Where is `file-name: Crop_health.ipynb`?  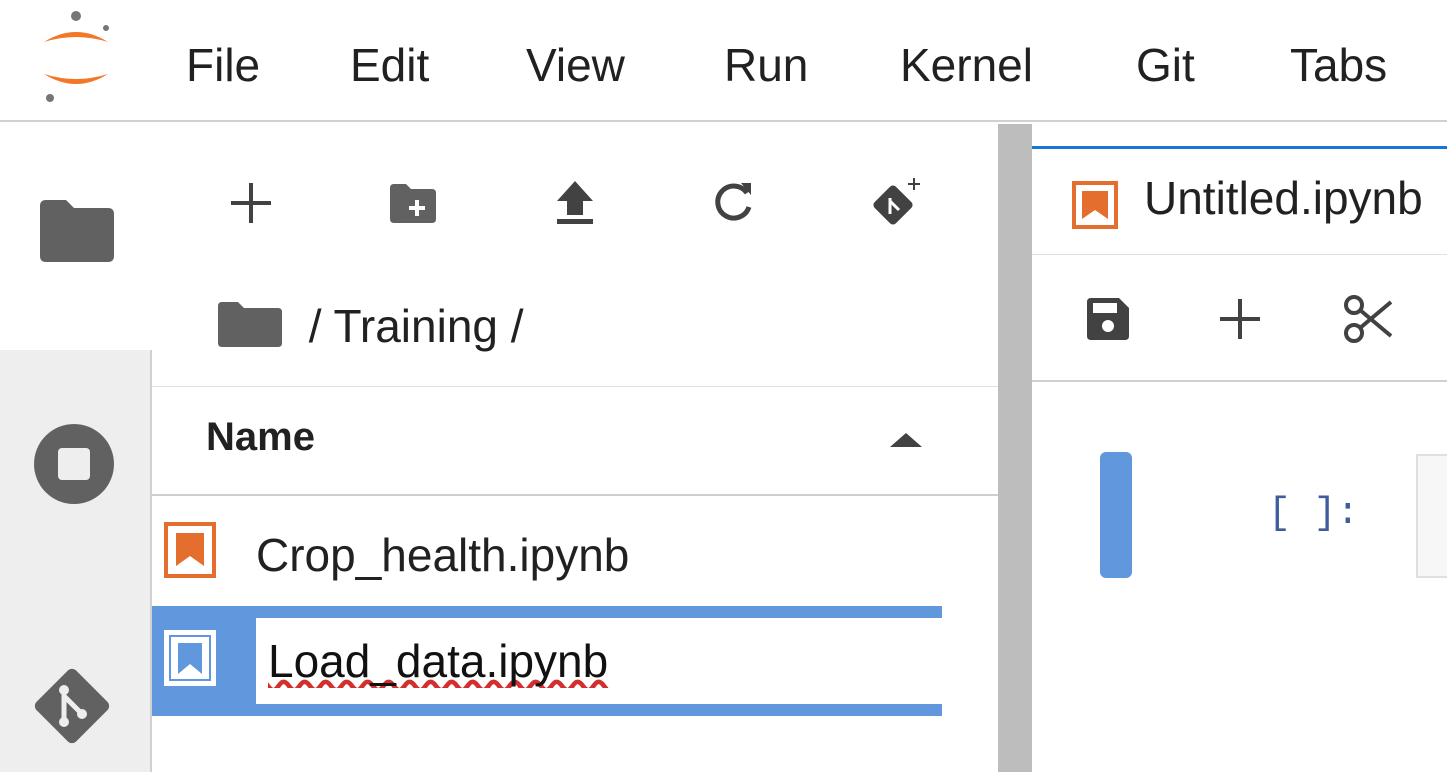 file-name: Crop_health.ipynb is located at coordinates (443, 555).